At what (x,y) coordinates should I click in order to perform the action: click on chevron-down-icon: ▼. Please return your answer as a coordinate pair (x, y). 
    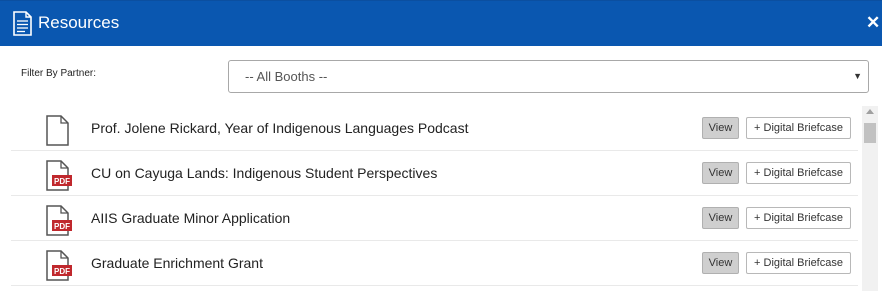
    Looking at the image, I should click on (857, 76).